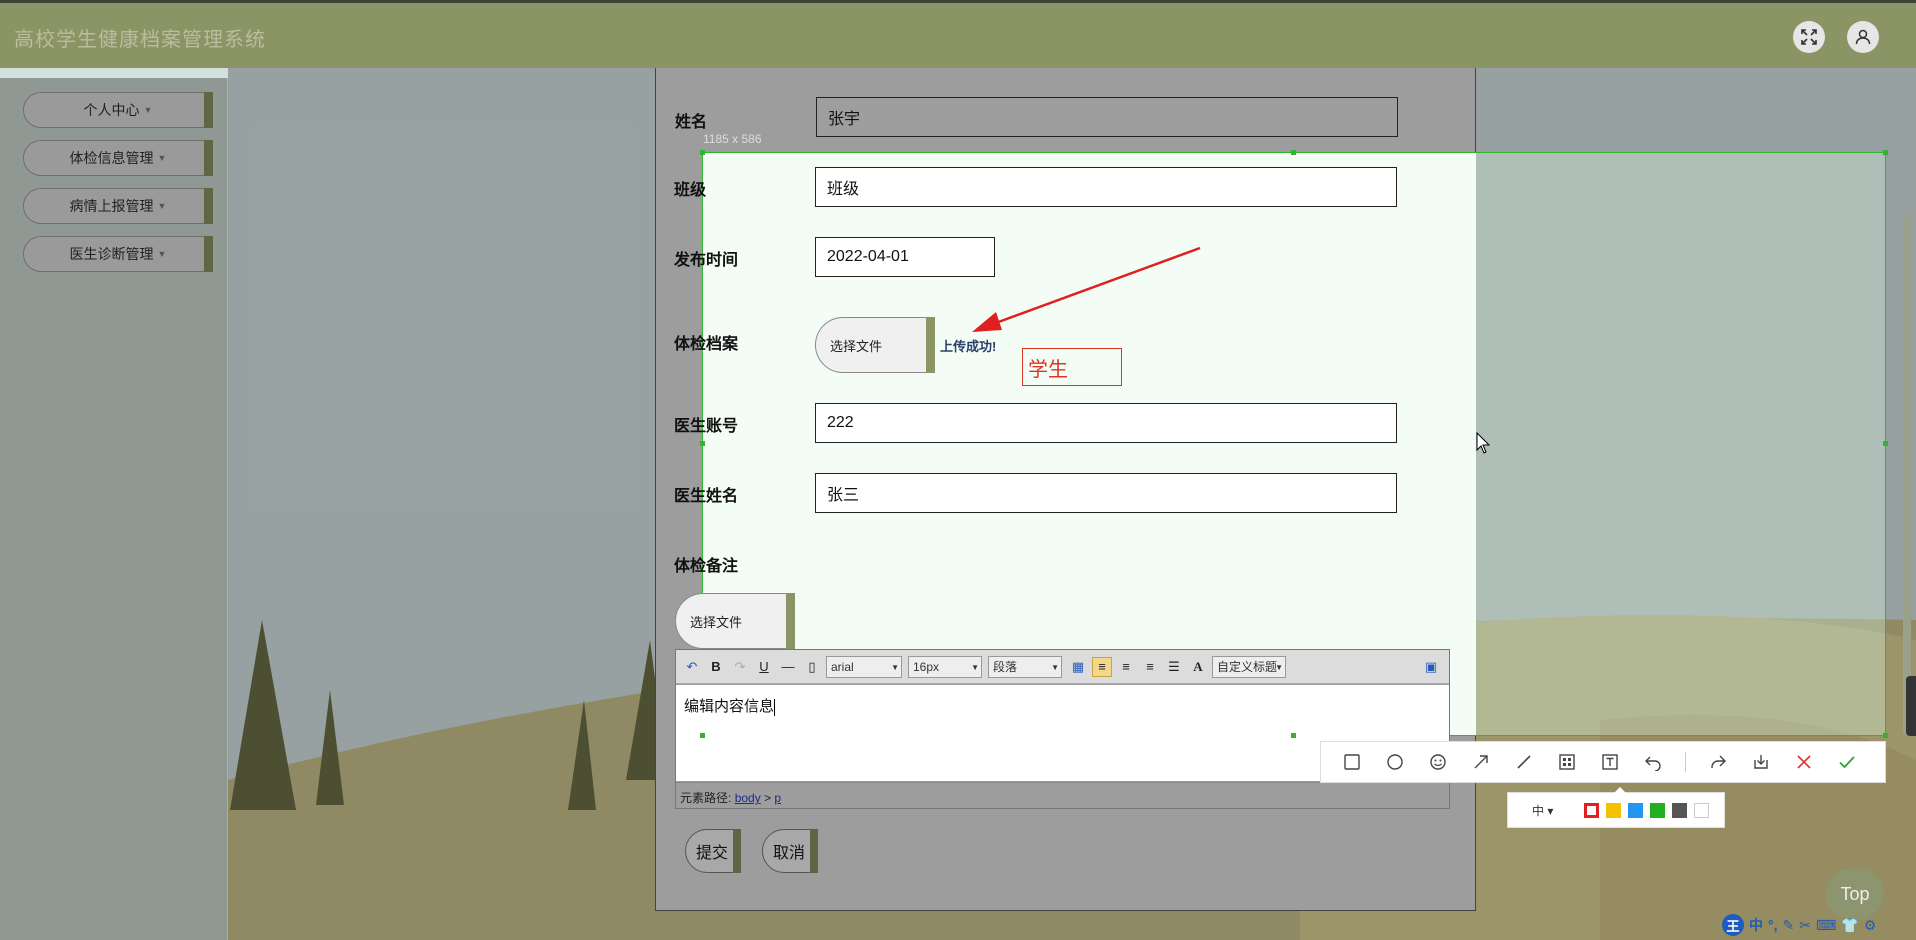 The height and width of the screenshot is (940, 1916). Describe the element at coordinates (706, 496) in the screenshot. I see `doctor-name-label: 医生姓名` at that location.